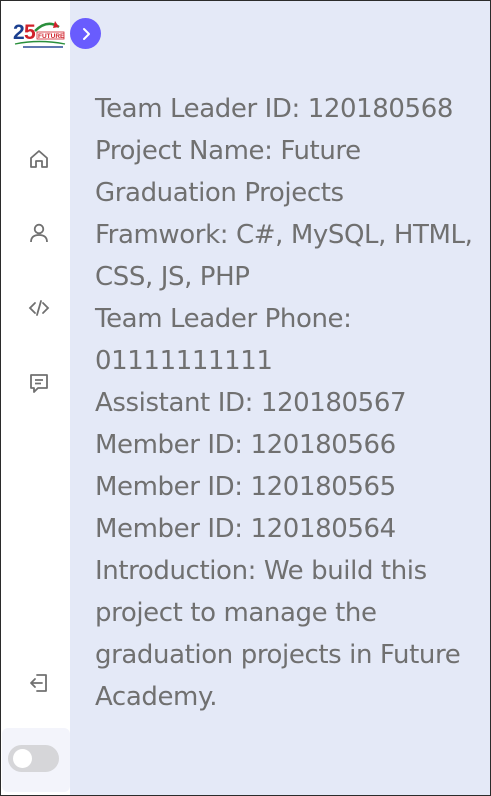 Image resolution: width=491 pixels, height=796 pixels. What do you see at coordinates (39, 308) in the screenshot?
I see `code-icon` at bounding box center [39, 308].